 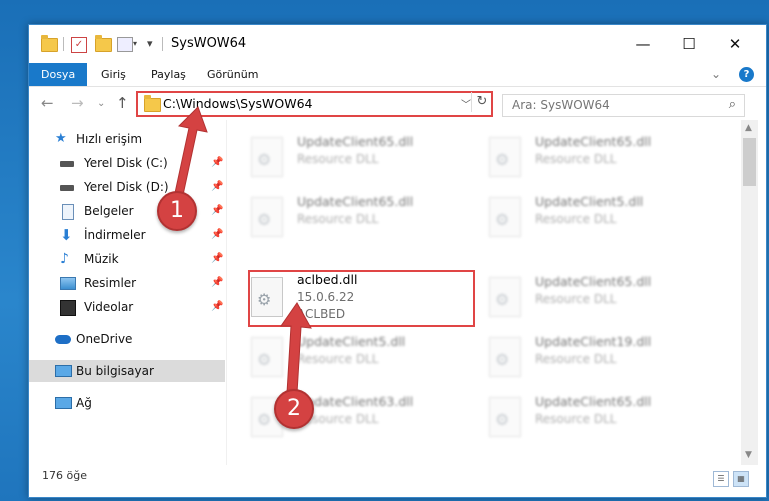 What do you see at coordinates (177, 211) in the screenshot?
I see `callout-1: 1` at bounding box center [177, 211].